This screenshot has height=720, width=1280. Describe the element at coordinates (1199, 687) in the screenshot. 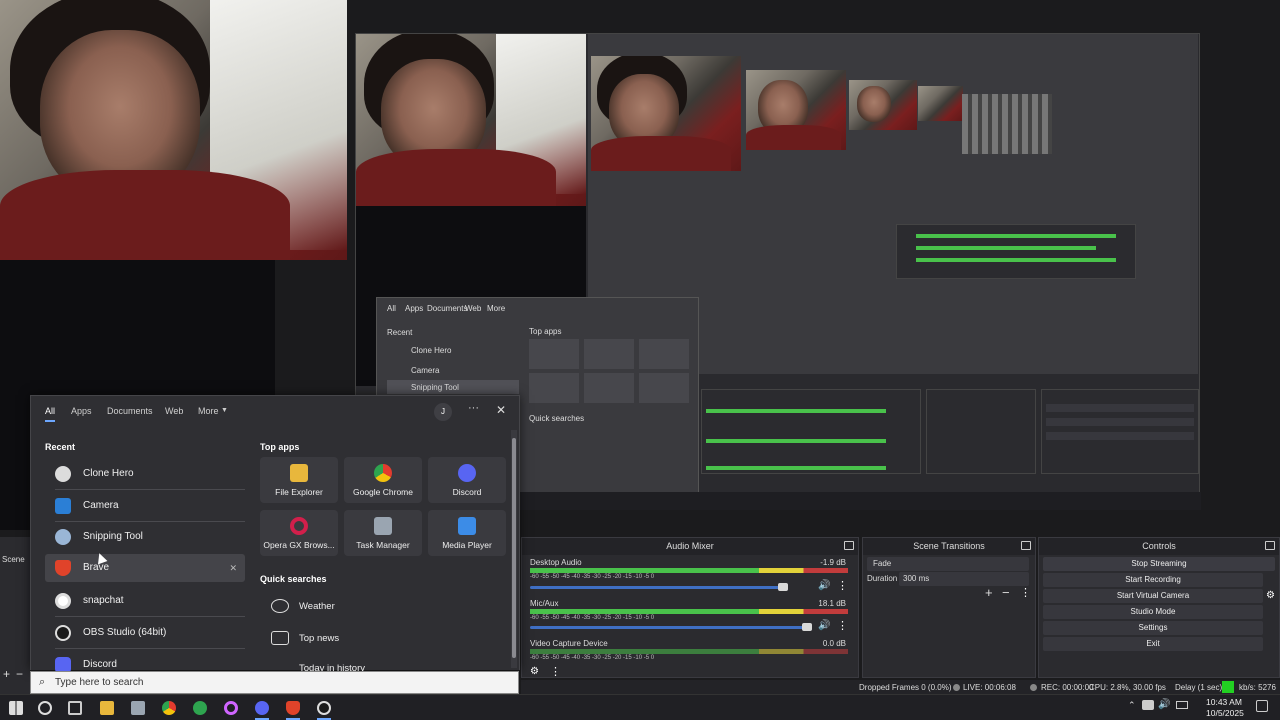

I see `stream-delay: Delay (1 sec)` at that location.